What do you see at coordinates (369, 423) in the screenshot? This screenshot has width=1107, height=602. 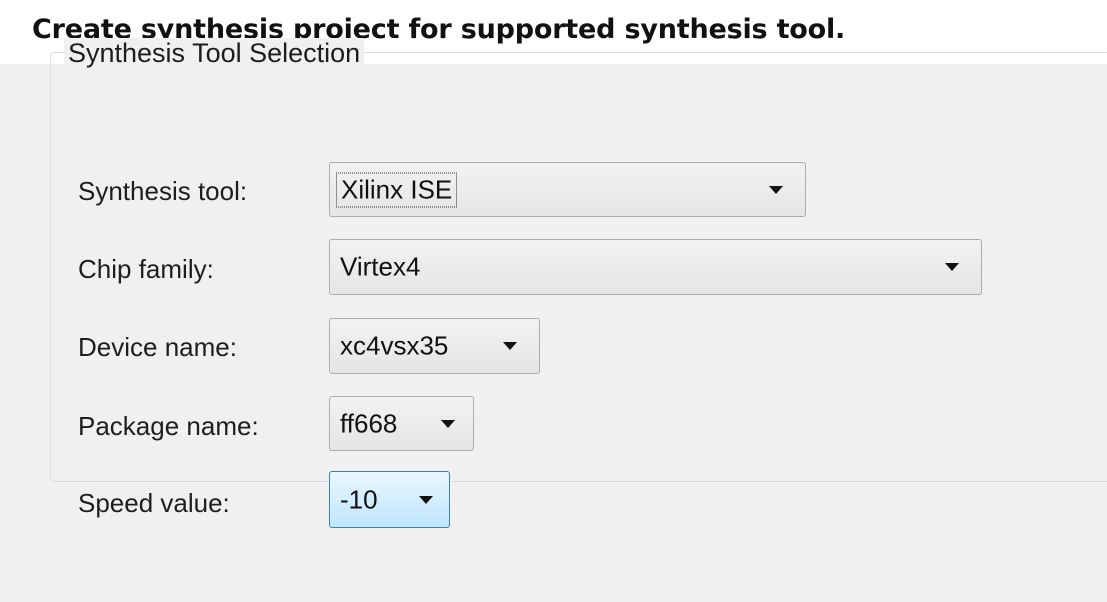 I see `package-name-value: ff668` at bounding box center [369, 423].